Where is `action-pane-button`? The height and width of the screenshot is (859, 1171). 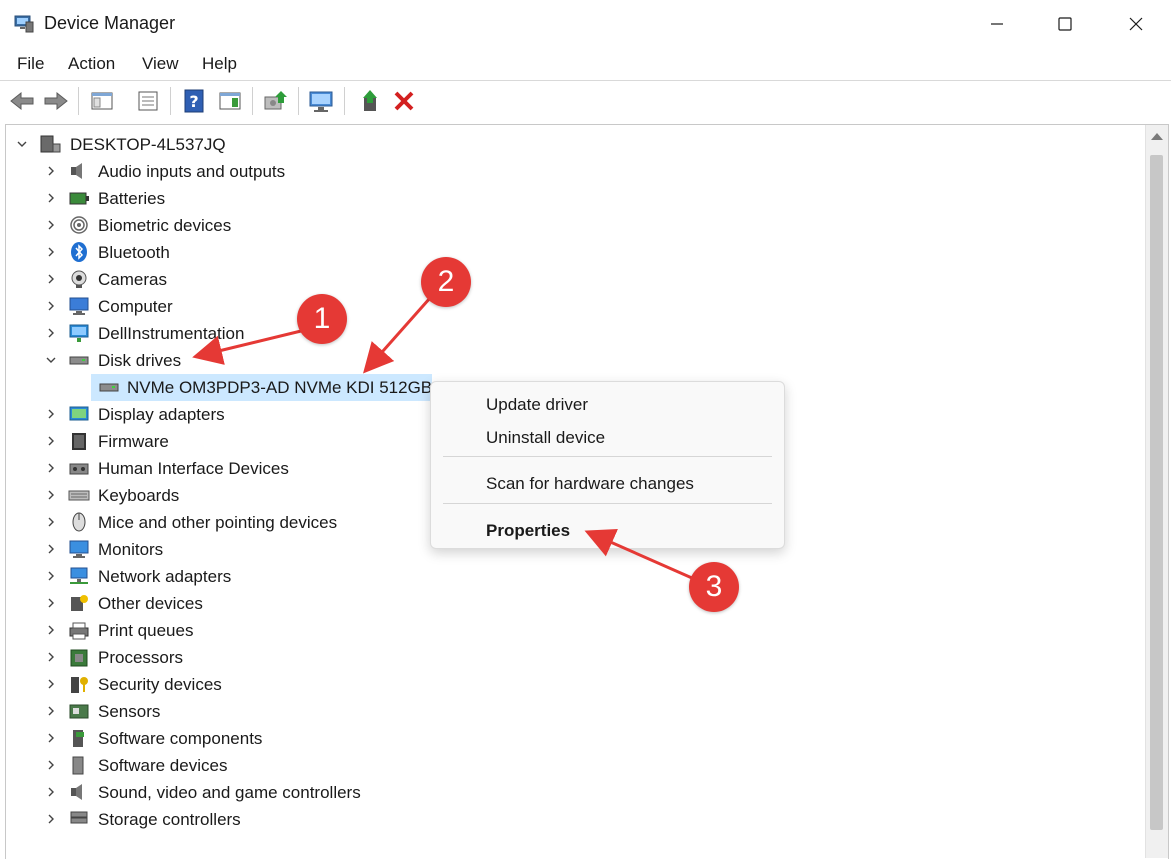 action-pane-button is located at coordinates (230, 101).